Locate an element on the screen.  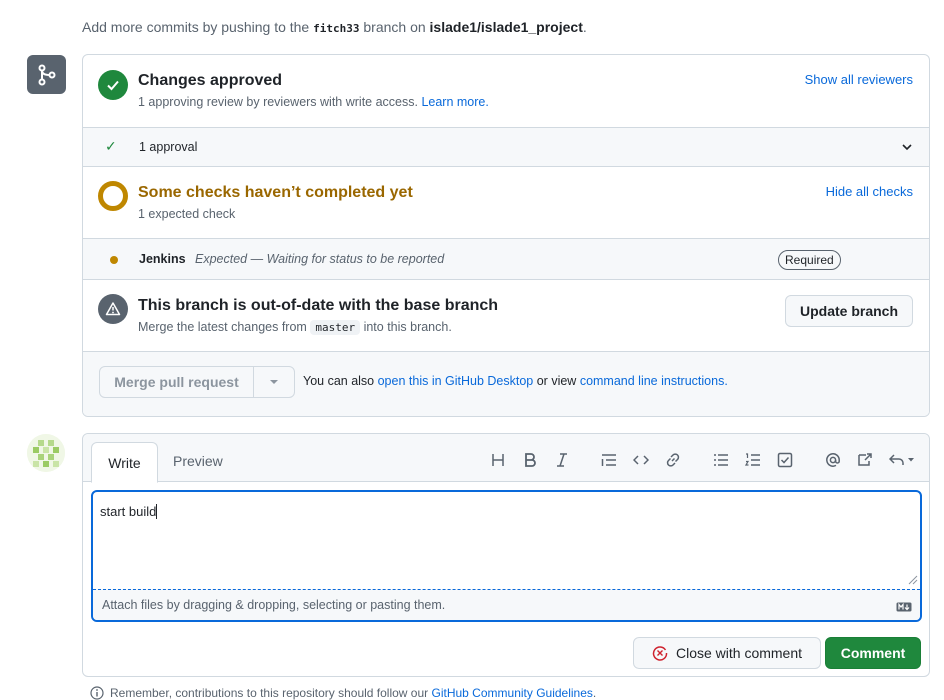
link-icon is located at coordinates (673, 460).